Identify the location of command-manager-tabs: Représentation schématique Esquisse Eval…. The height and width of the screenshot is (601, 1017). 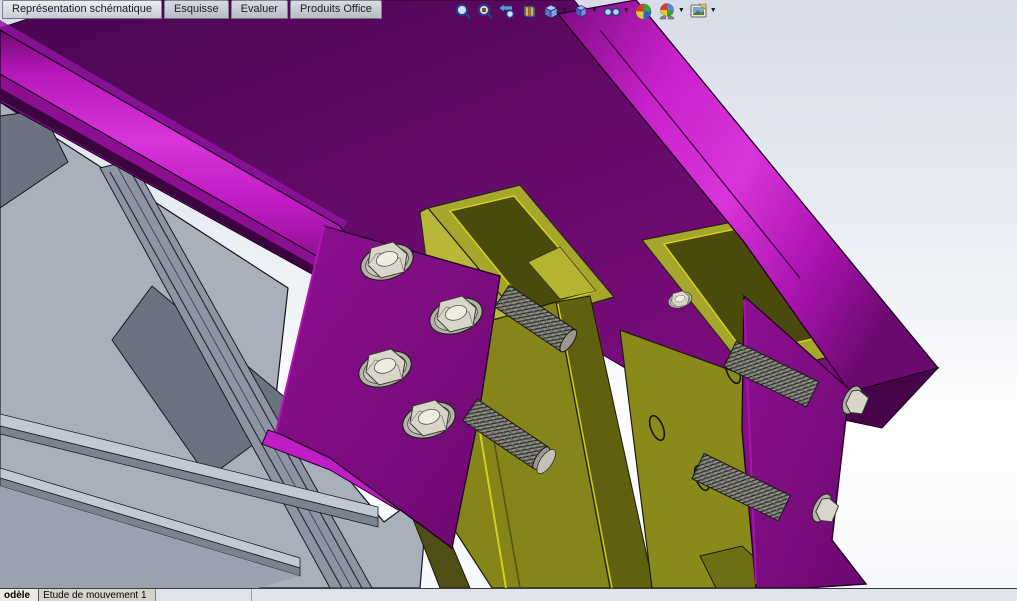
(192, 9).